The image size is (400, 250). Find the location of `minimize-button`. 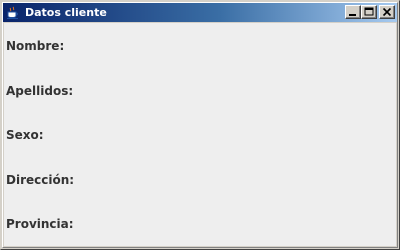

minimize-button is located at coordinates (353, 12).